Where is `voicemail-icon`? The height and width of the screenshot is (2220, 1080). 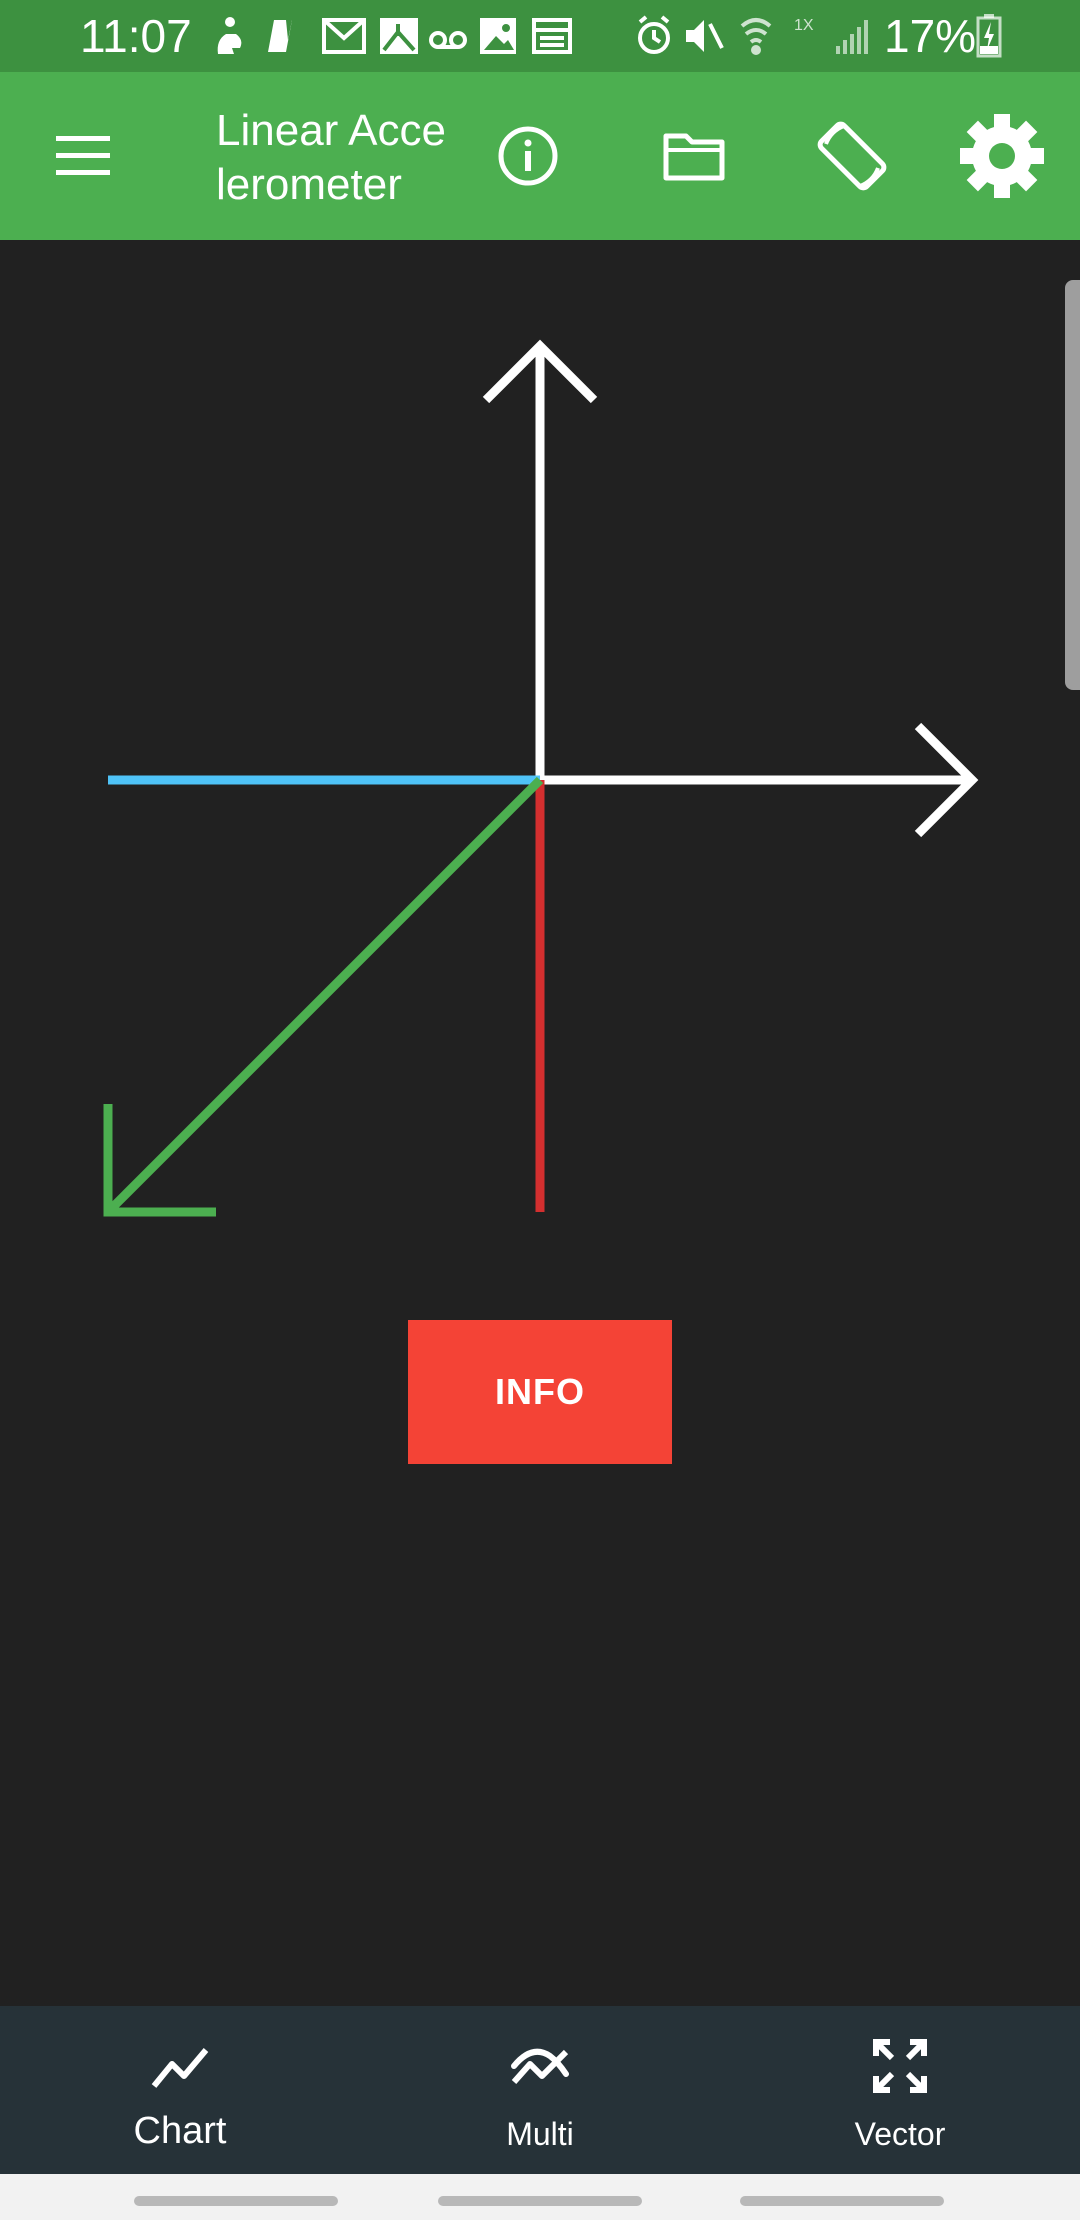 voicemail-icon is located at coordinates (448, 40).